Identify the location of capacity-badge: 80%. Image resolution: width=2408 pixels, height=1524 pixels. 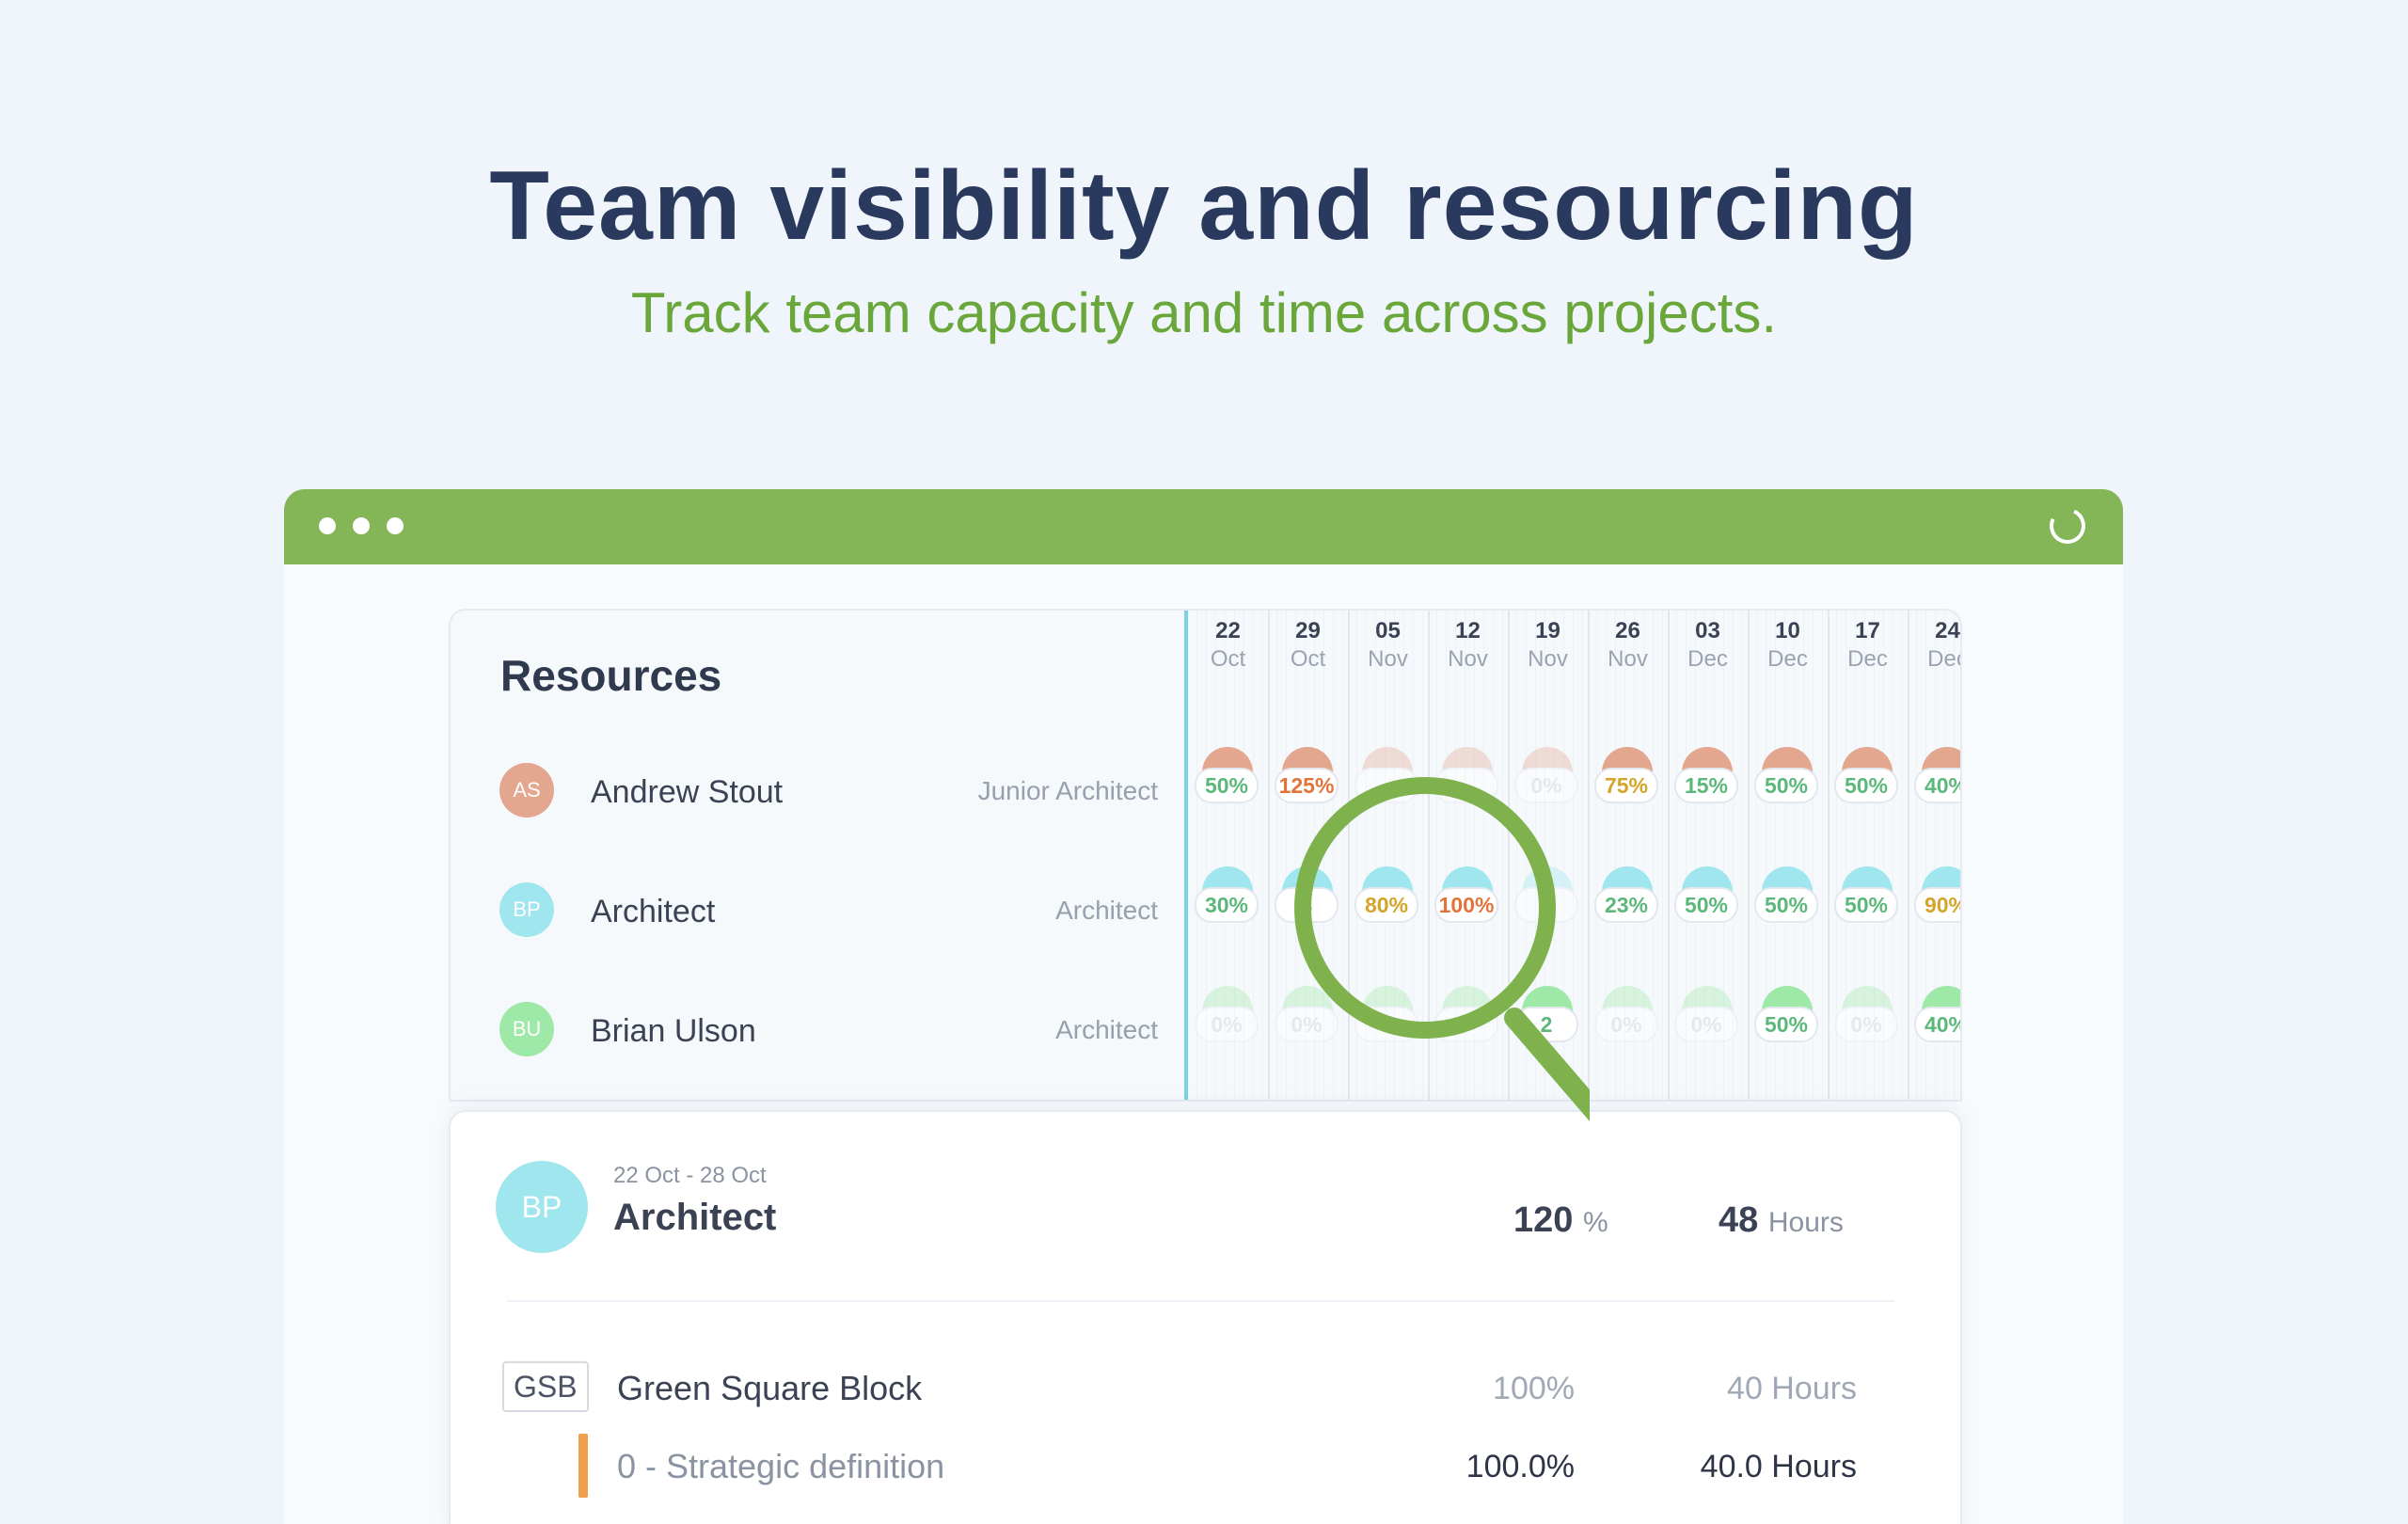
(1387, 899).